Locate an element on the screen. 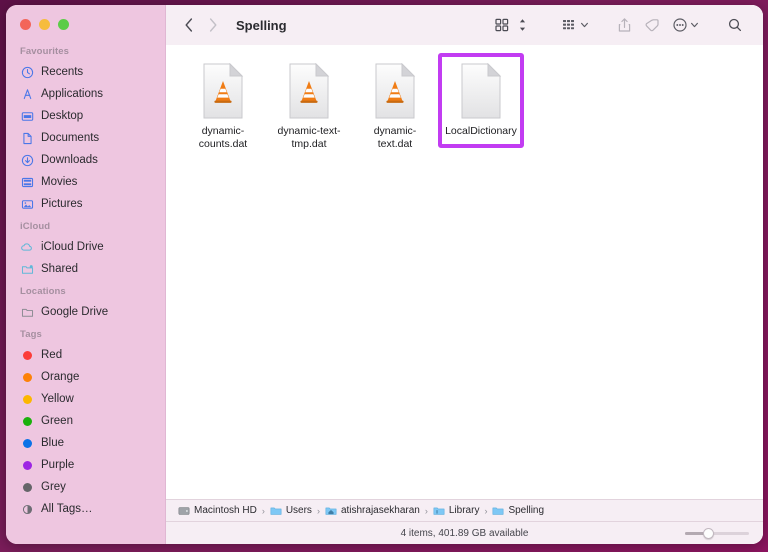  sidebar-item-label: Applications is located at coordinates (72, 94).